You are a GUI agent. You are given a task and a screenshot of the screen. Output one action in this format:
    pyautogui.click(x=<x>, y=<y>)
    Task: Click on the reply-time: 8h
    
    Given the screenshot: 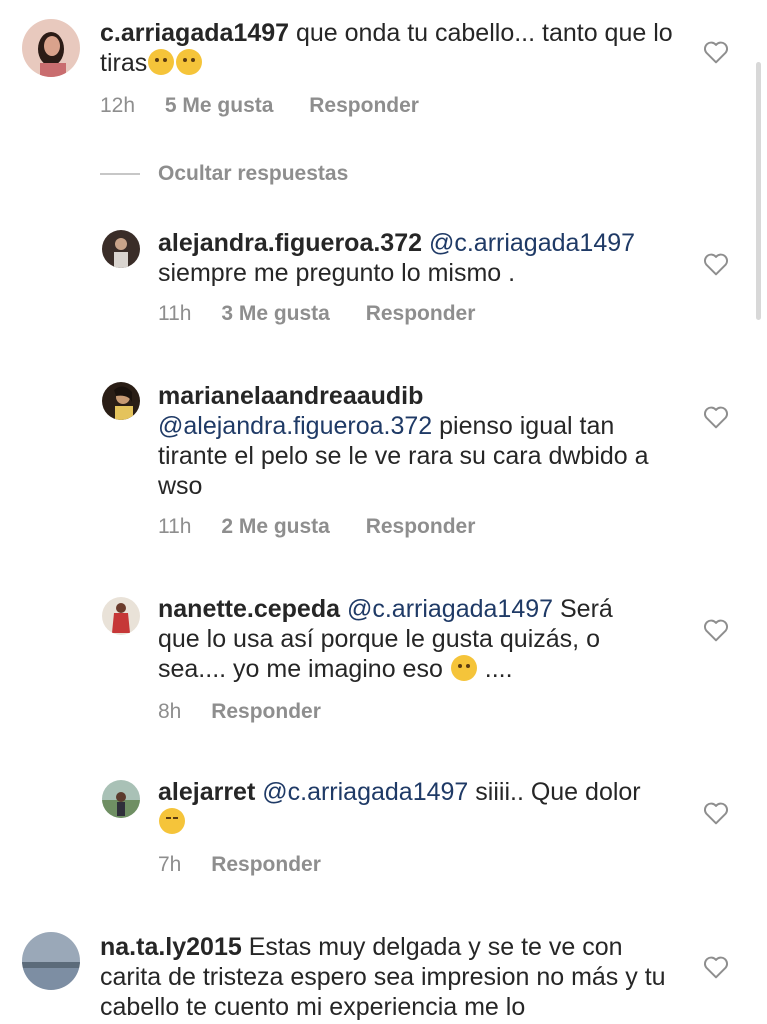 What is the action you would take?
    pyautogui.click(x=170, y=711)
    